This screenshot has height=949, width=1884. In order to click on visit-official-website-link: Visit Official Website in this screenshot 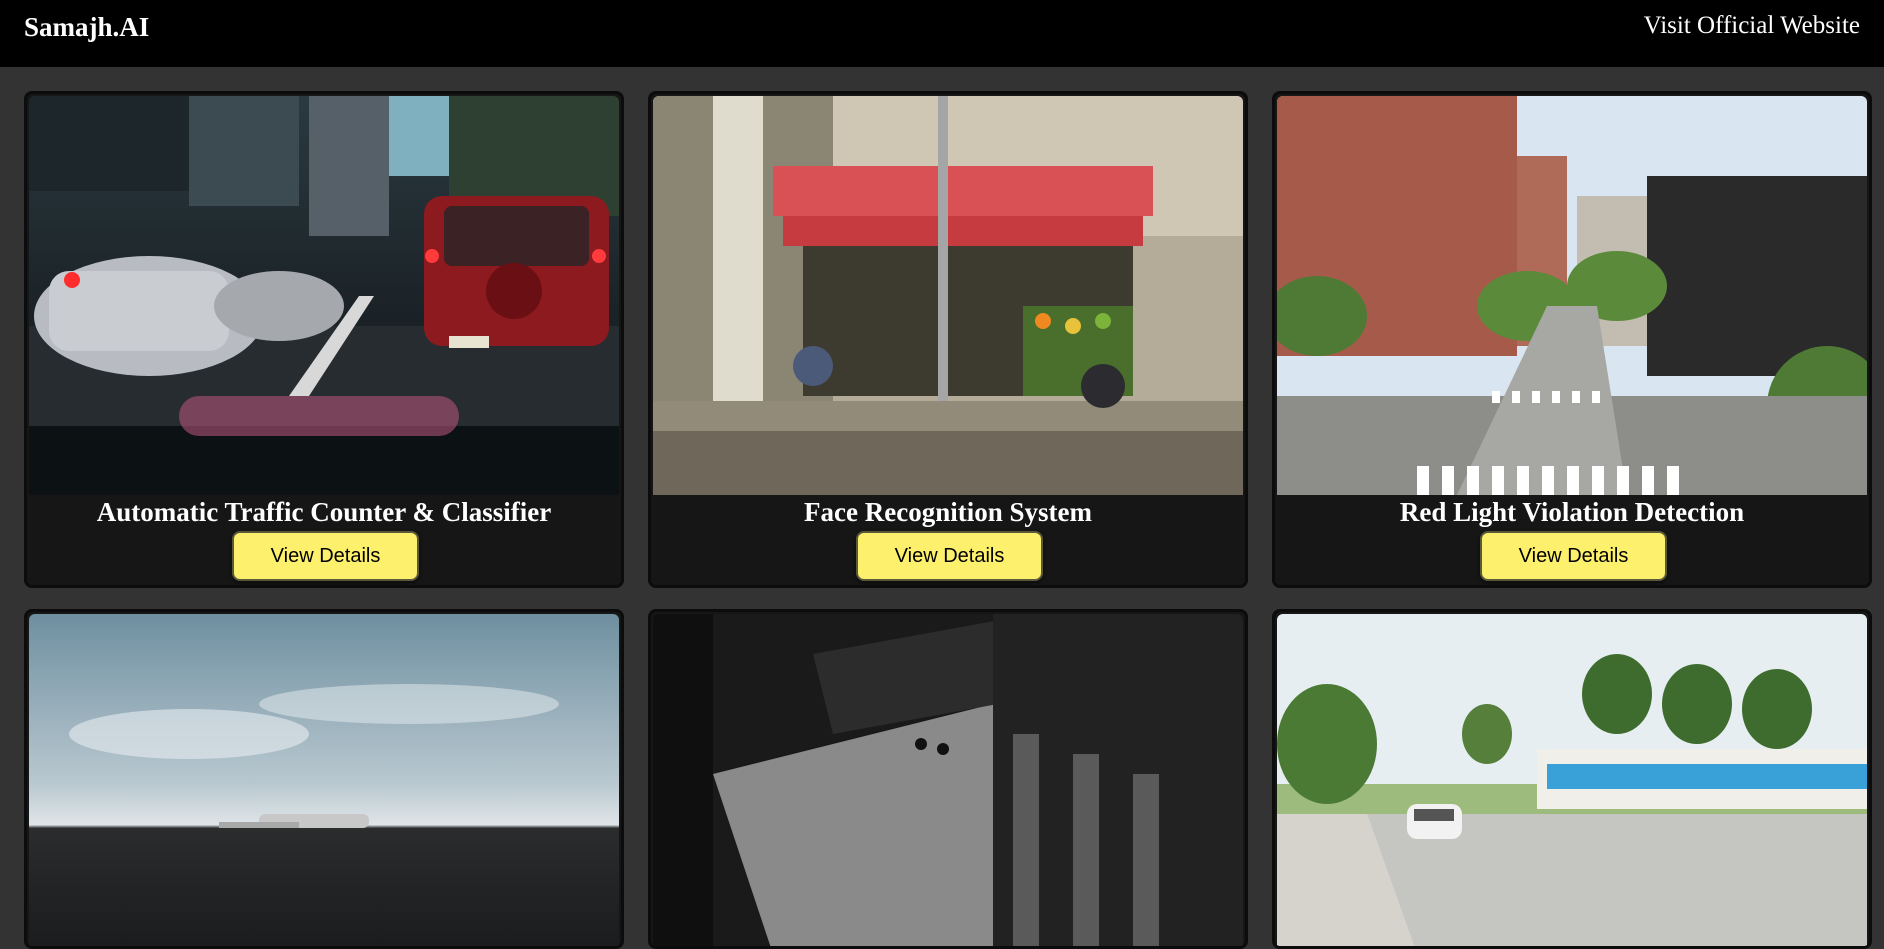, I will do `click(1752, 26)`.